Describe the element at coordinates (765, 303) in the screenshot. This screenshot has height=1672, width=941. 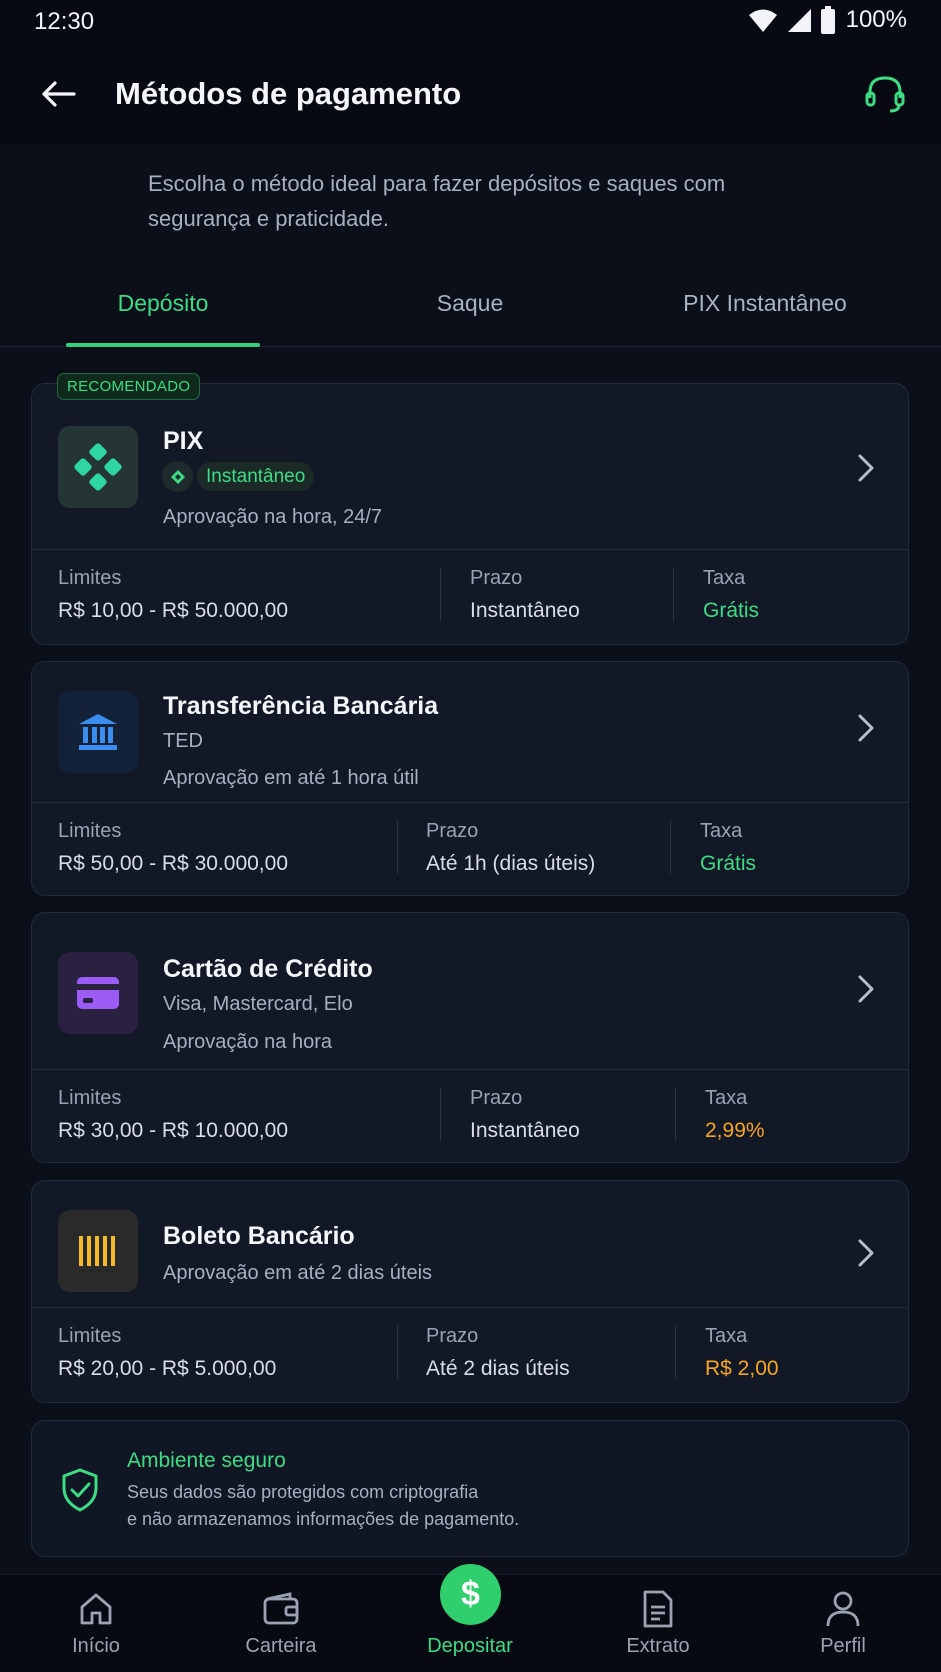
I see `tab-pix-instantaneo: PIX Instantâneo` at that location.